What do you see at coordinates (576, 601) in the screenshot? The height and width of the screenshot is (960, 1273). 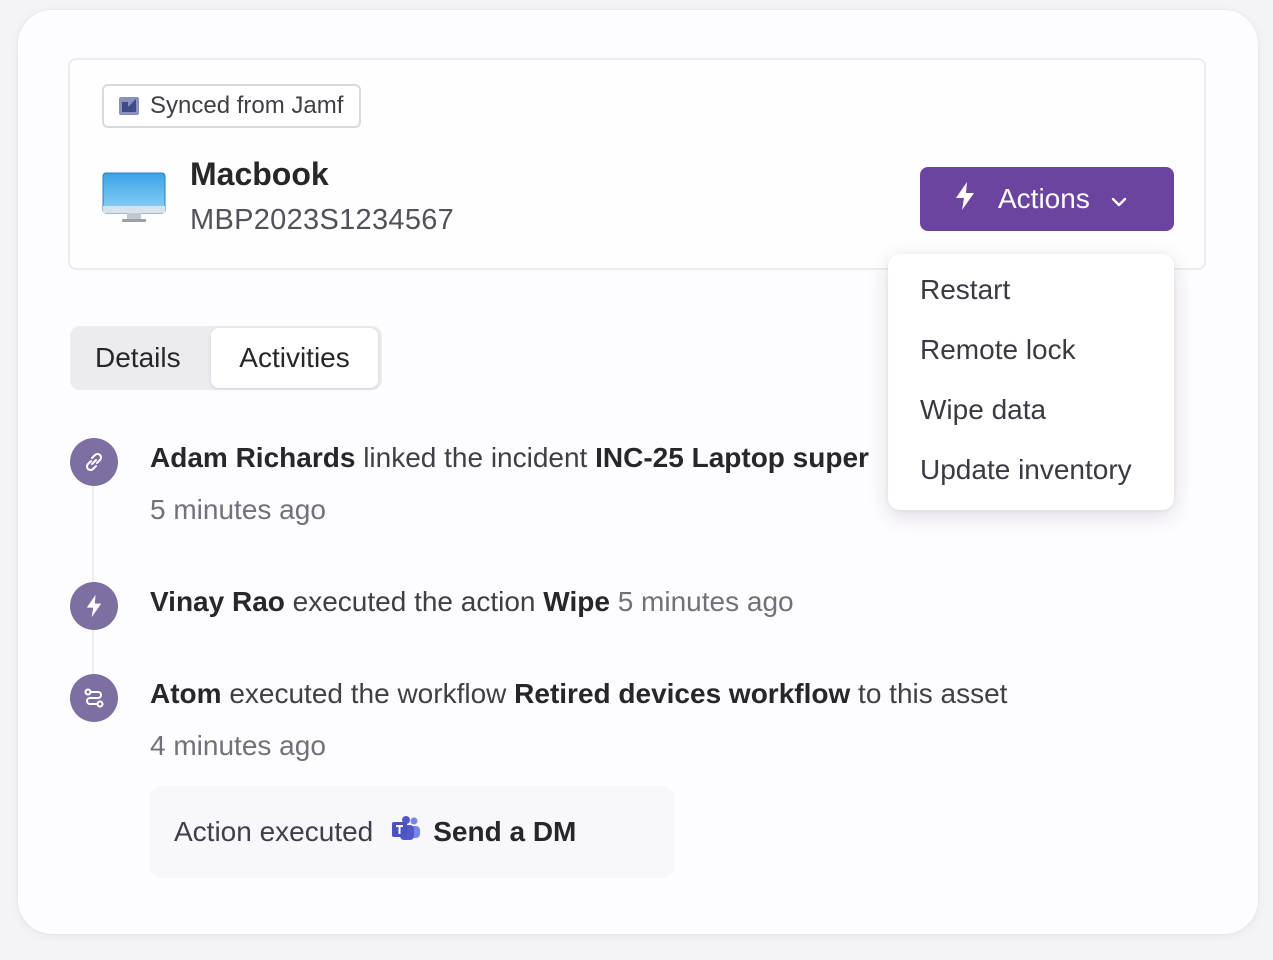 I see `activity-object: Wipe` at bounding box center [576, 601].